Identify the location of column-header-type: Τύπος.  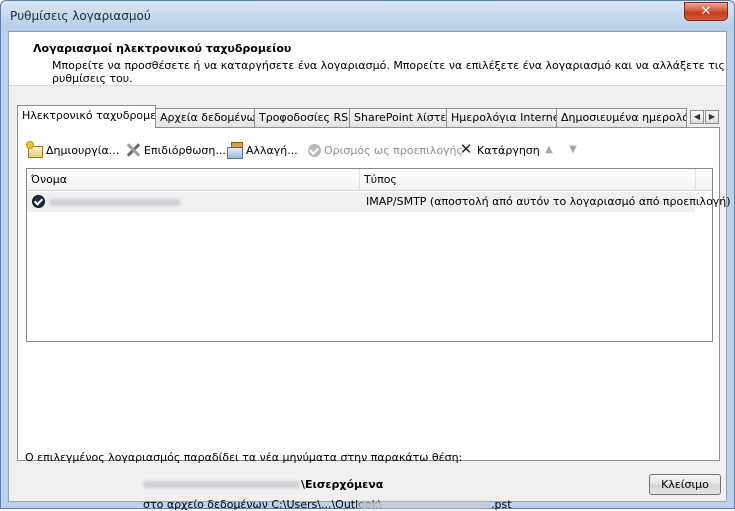
(528, 180).